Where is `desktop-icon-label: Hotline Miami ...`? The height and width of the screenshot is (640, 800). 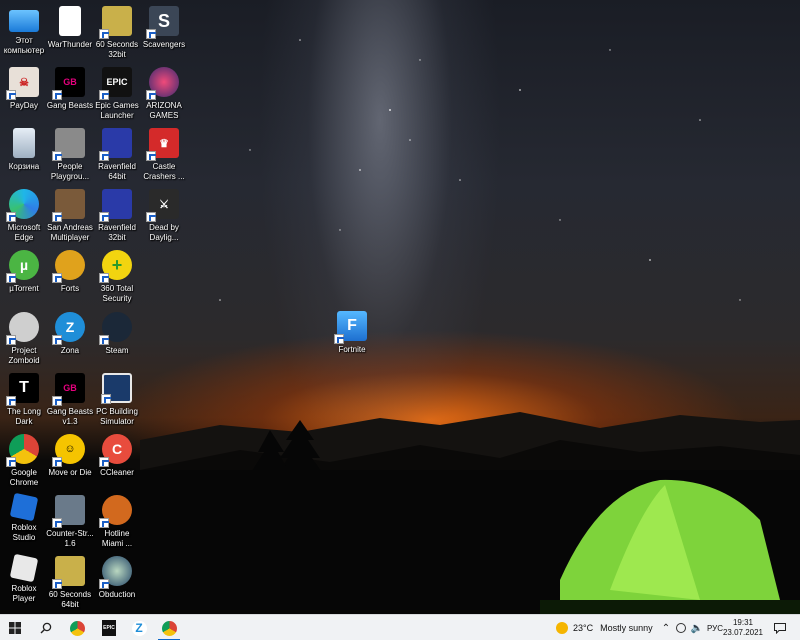
desktop-icon-label: Hotline Miami ... is located at coordinates (117, 538).